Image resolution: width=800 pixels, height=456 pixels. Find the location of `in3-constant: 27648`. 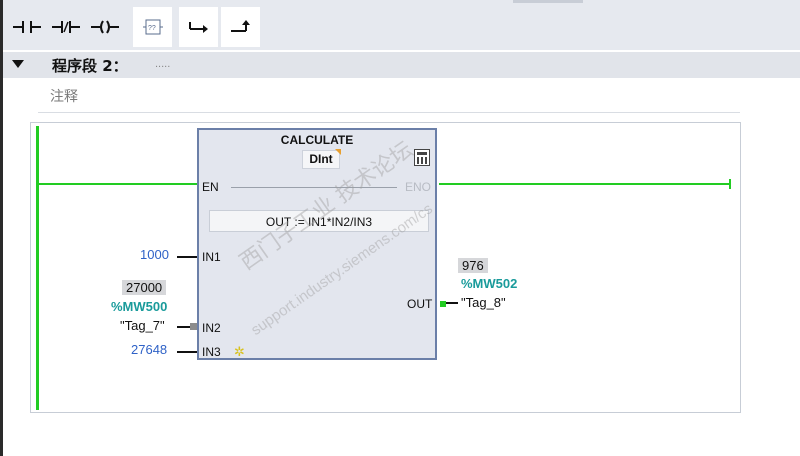

in3-constant: 27648 is located at coordinates (149, 349).